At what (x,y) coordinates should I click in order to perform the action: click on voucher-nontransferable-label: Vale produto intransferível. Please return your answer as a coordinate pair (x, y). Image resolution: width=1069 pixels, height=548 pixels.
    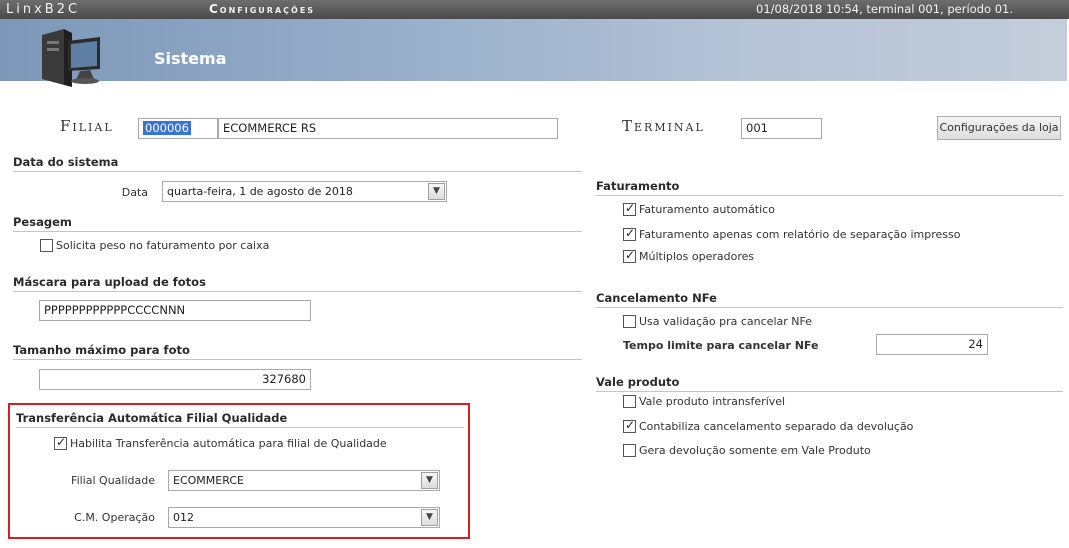
    Looking at the image, I should click on (712, 401).